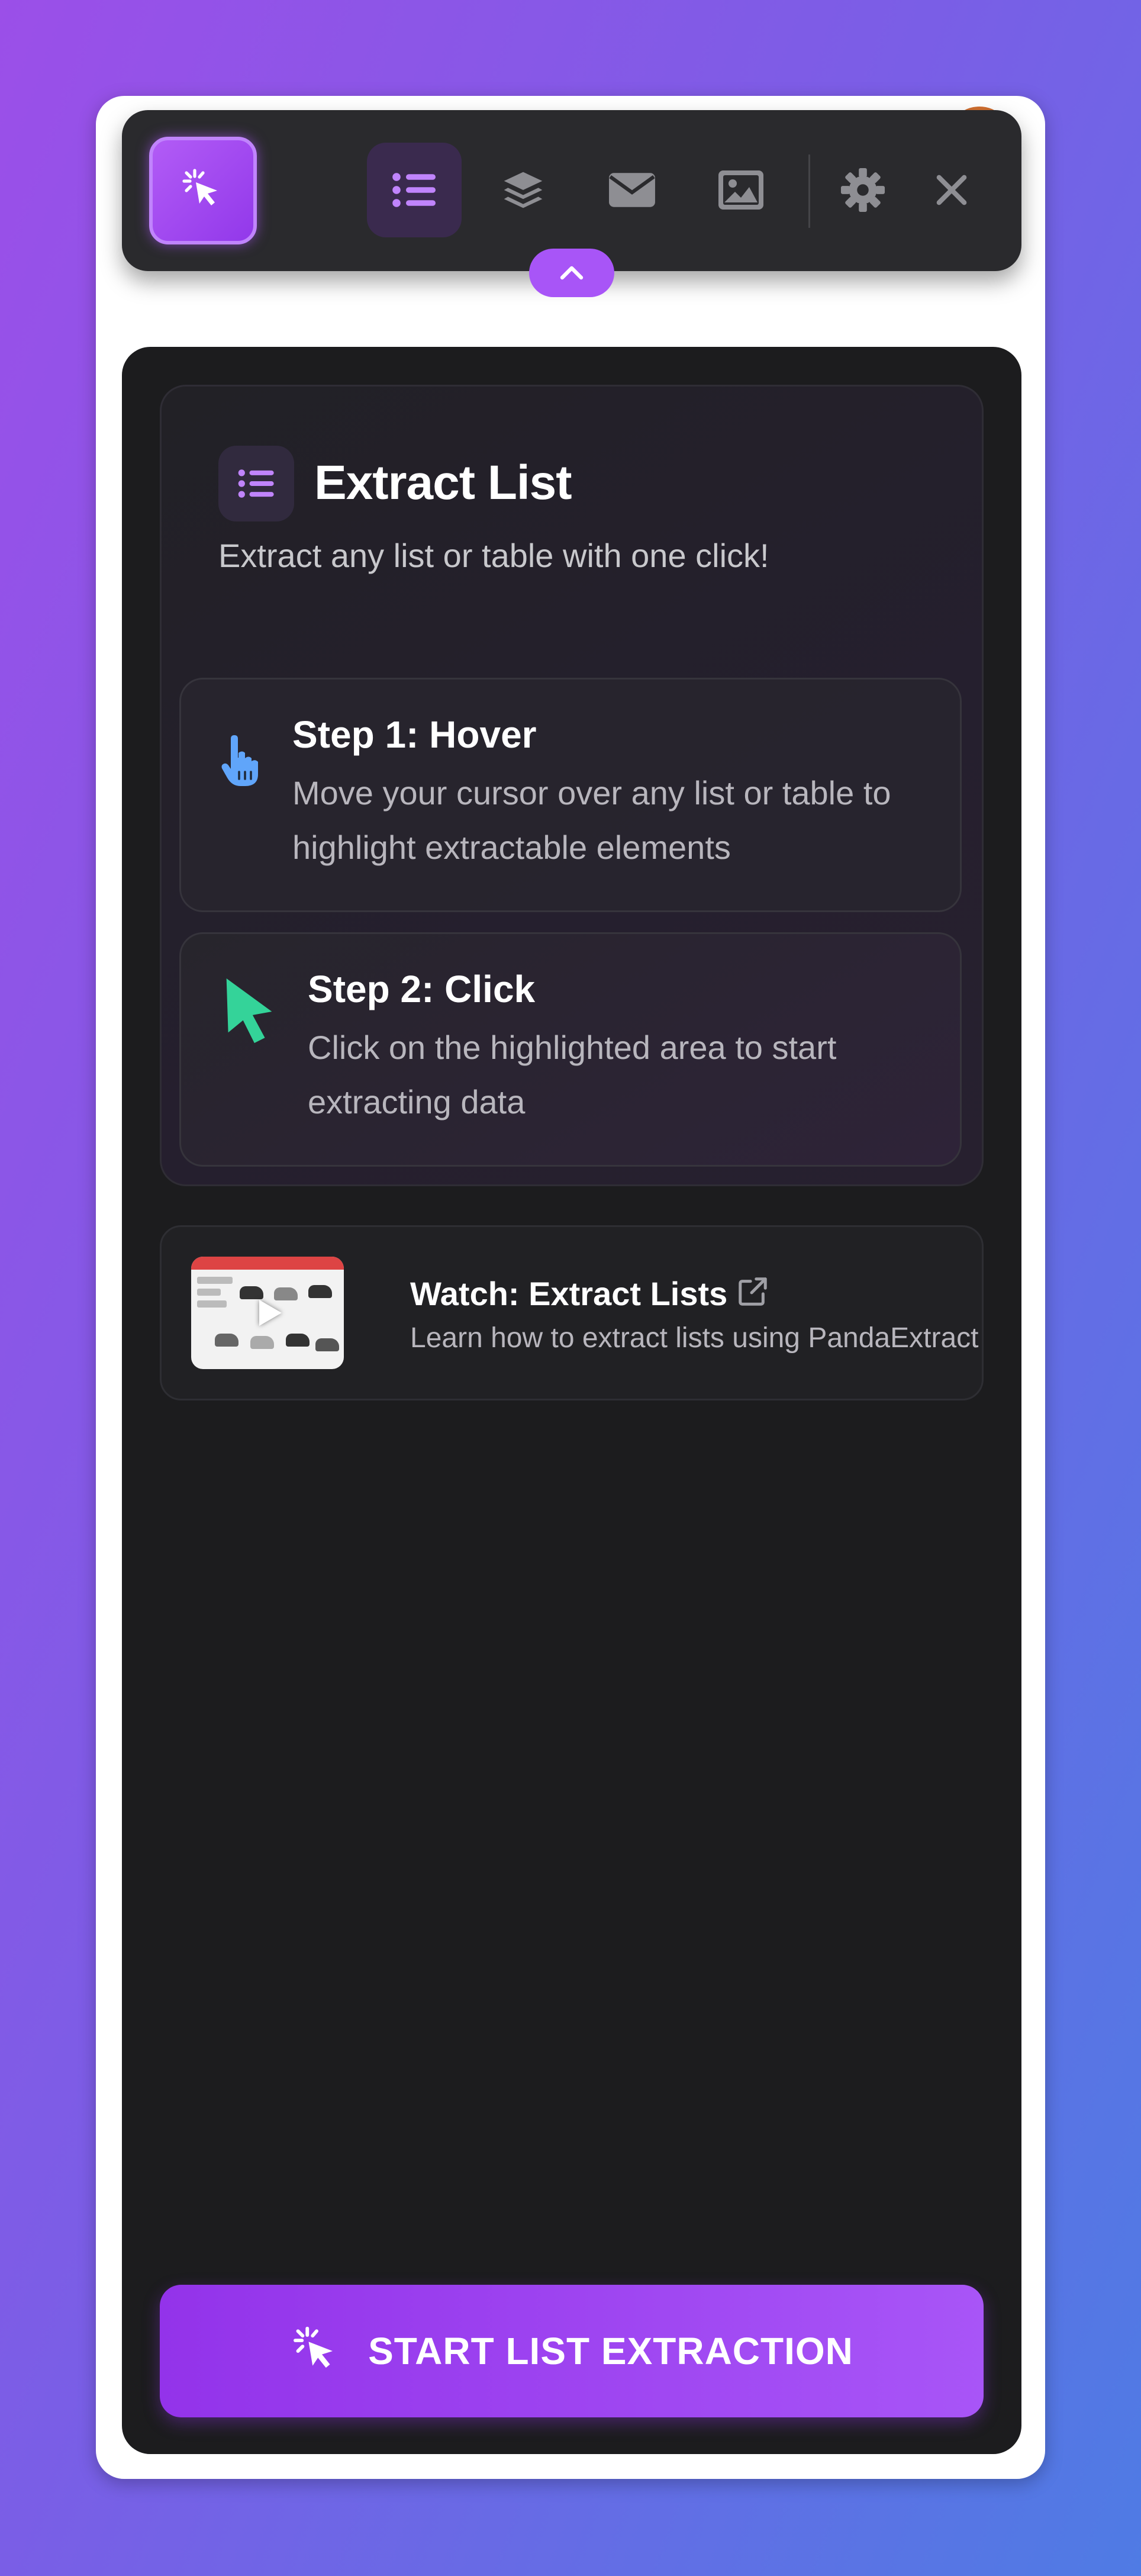 This screenshot has height=2576, width=1141. I want to click on close-button, so click(952, 190).